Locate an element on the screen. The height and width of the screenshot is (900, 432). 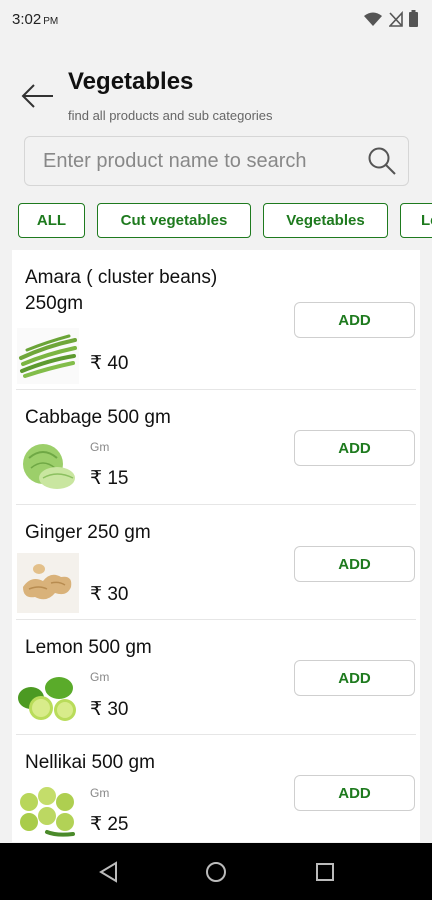
status-time: 3:02 PM is located at coordinates (35, 19).